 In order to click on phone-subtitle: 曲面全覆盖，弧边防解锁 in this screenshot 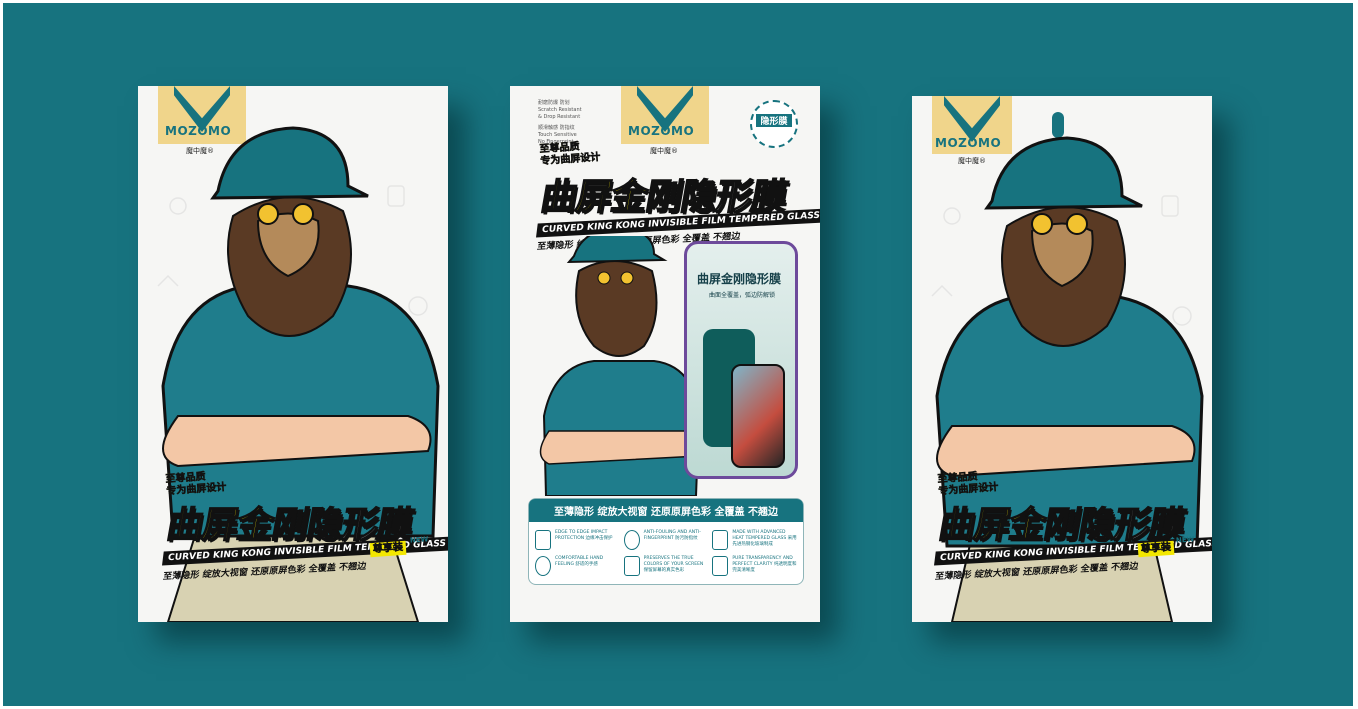, I will do `click(742, 295)`.